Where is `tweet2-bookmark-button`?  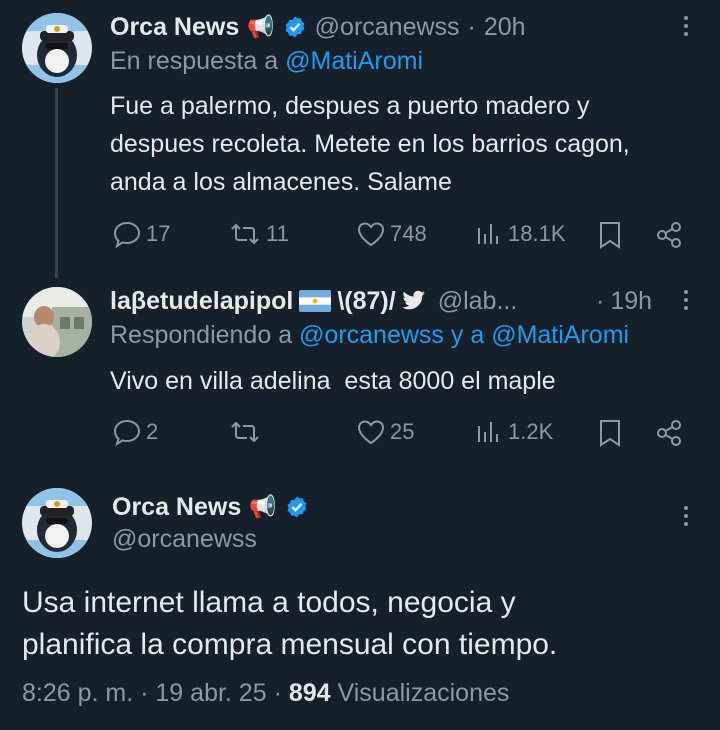 tweet2-bookmark-button is located at coordinates (610, 433).